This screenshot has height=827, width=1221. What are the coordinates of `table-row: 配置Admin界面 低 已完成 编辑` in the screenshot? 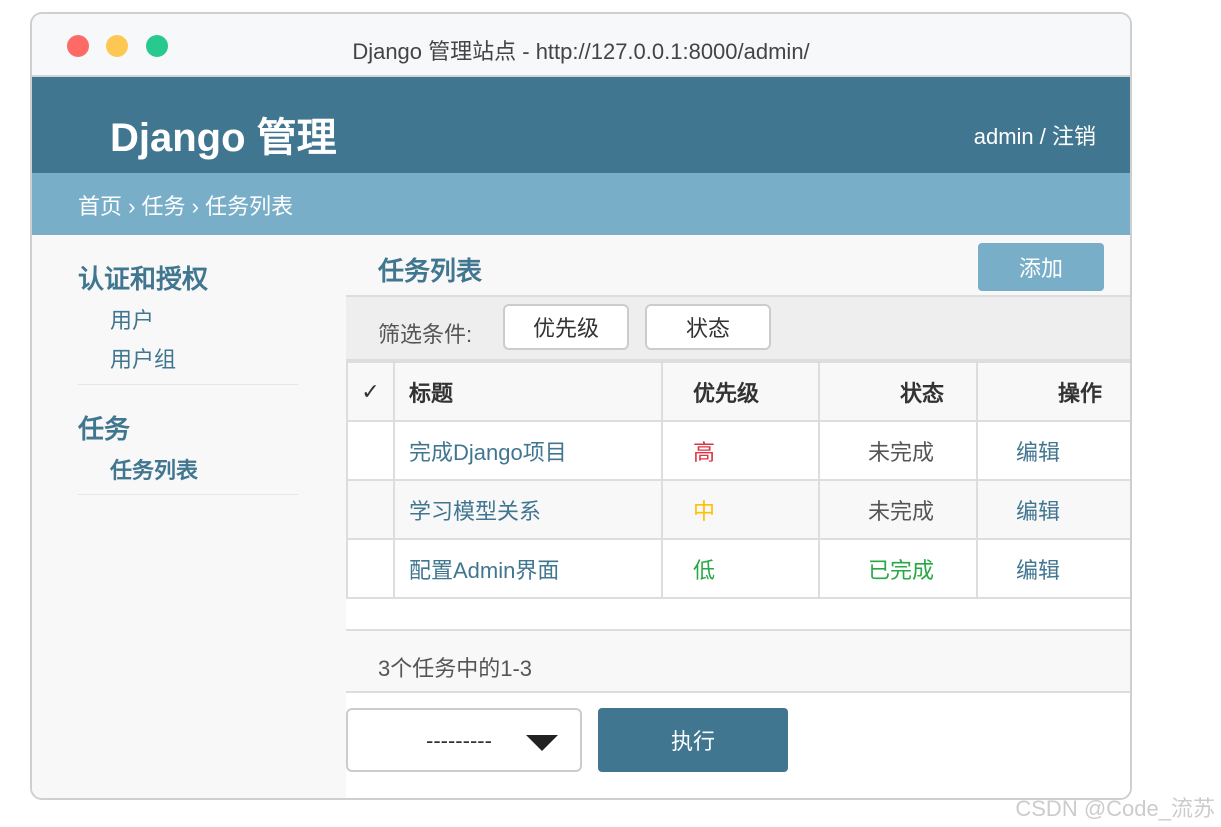 It's located at (738, 568).